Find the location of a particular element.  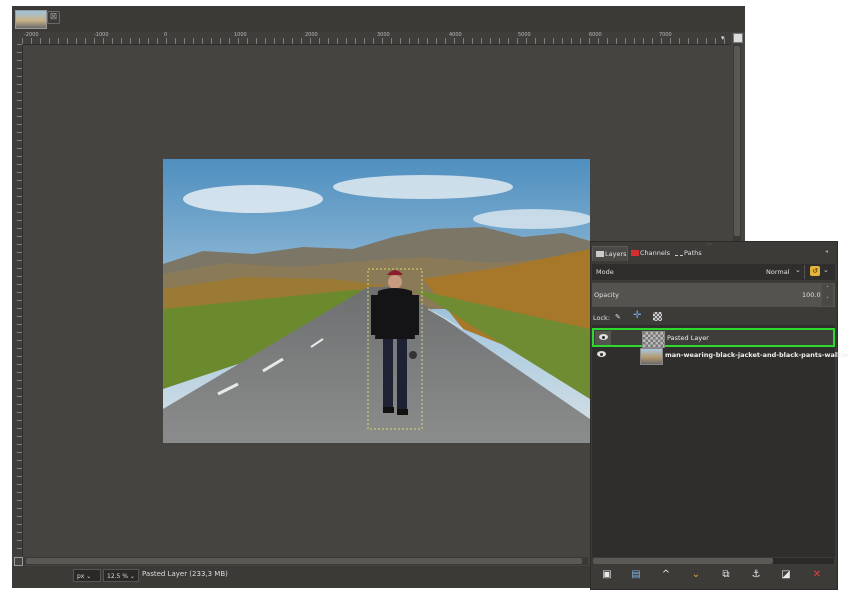

tab-paths-label: Paths is located at coordinates (693, 253).